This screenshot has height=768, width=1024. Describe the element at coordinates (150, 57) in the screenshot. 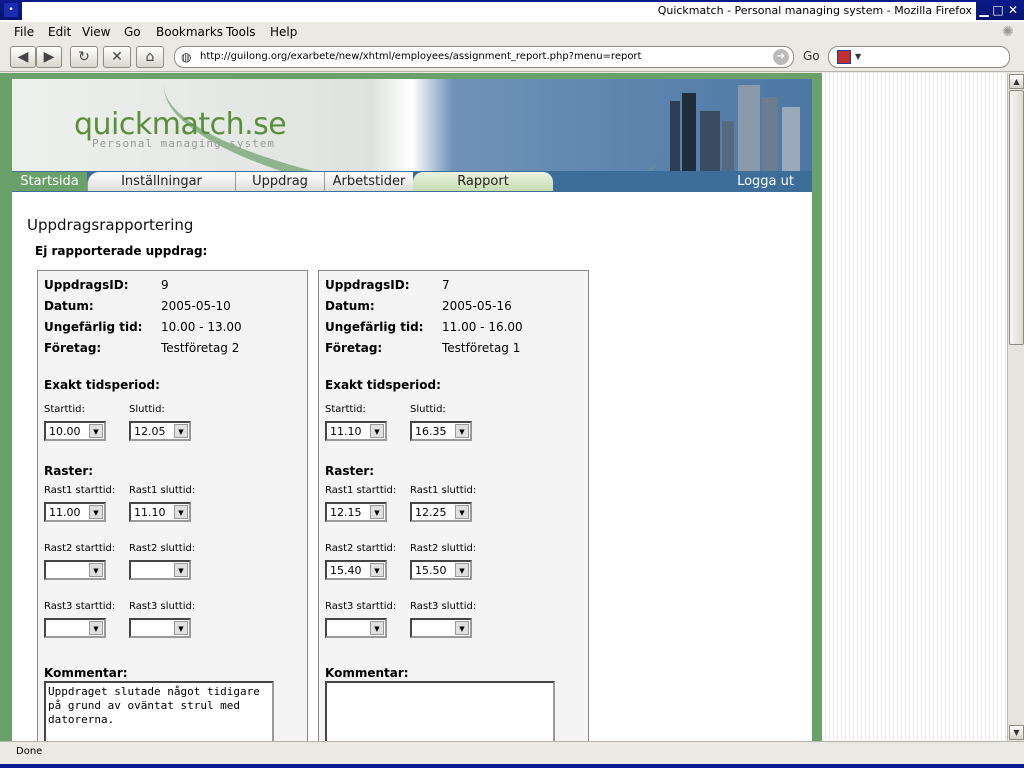

I see `home-icon: ⌂` at that location.